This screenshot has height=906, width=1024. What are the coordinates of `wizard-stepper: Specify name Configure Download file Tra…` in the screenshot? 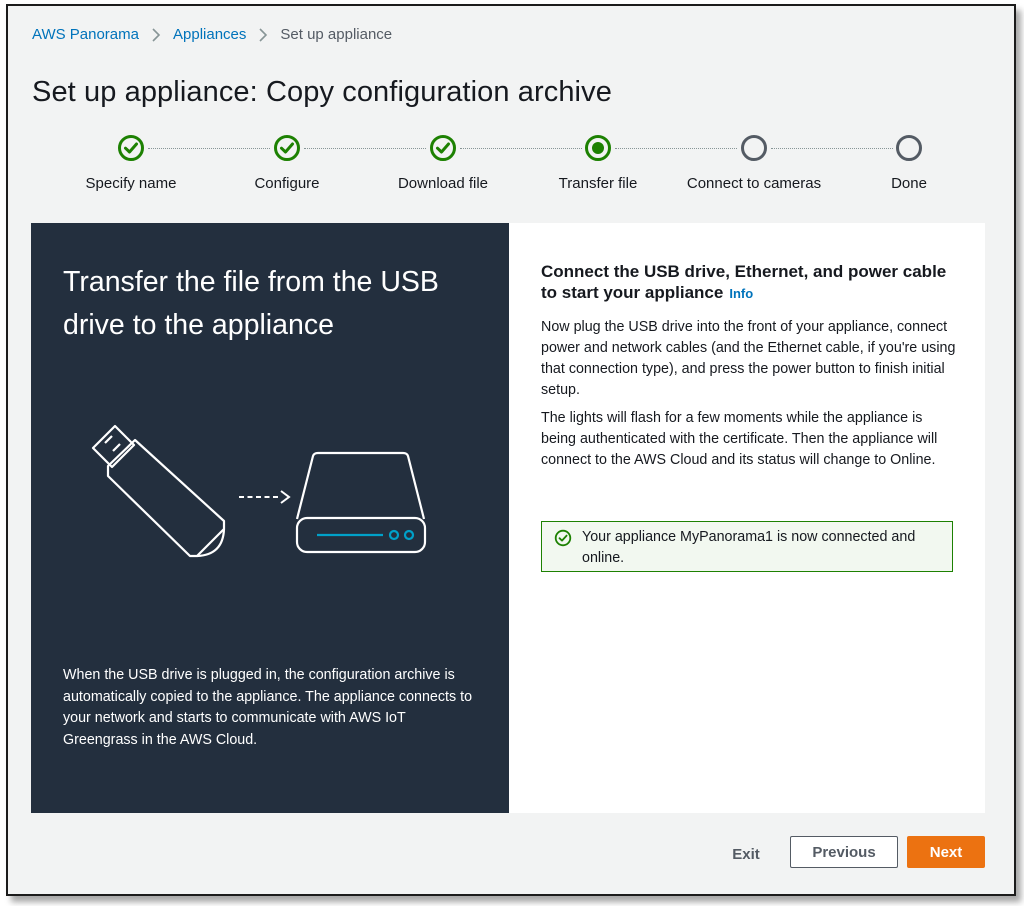 It's located at (511, 170).